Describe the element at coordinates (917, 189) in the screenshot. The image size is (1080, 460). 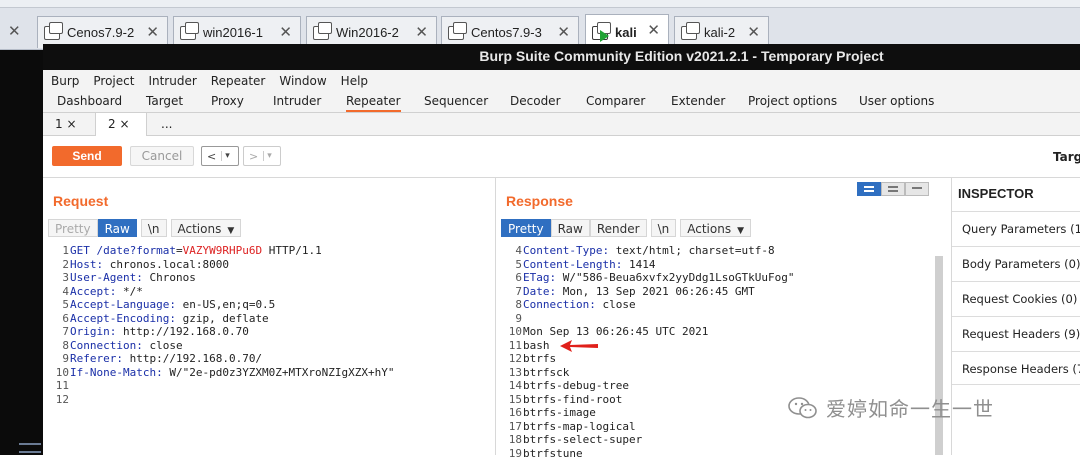
I see `tabbed-view-icon` at that location.